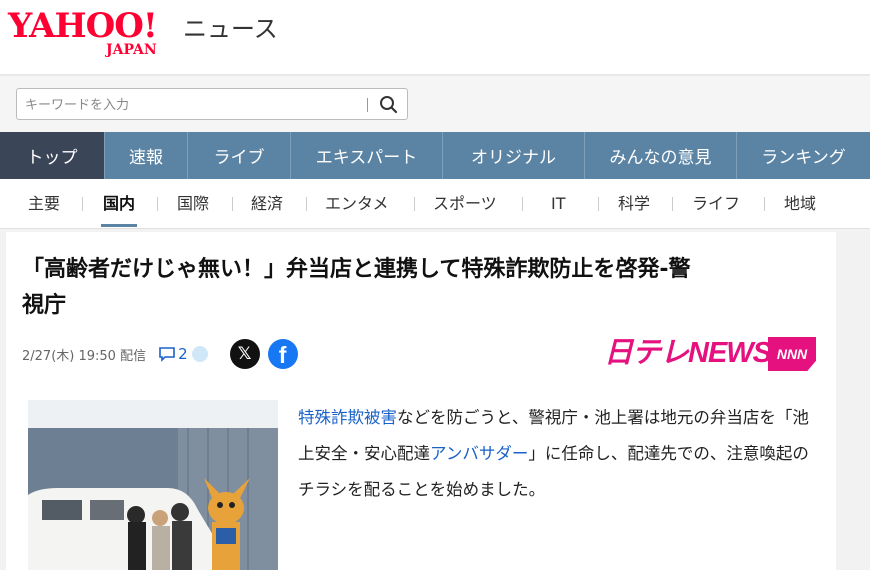 The image size is (870, 570). I want to click on reaction-smile-icon, so click(199, 354).